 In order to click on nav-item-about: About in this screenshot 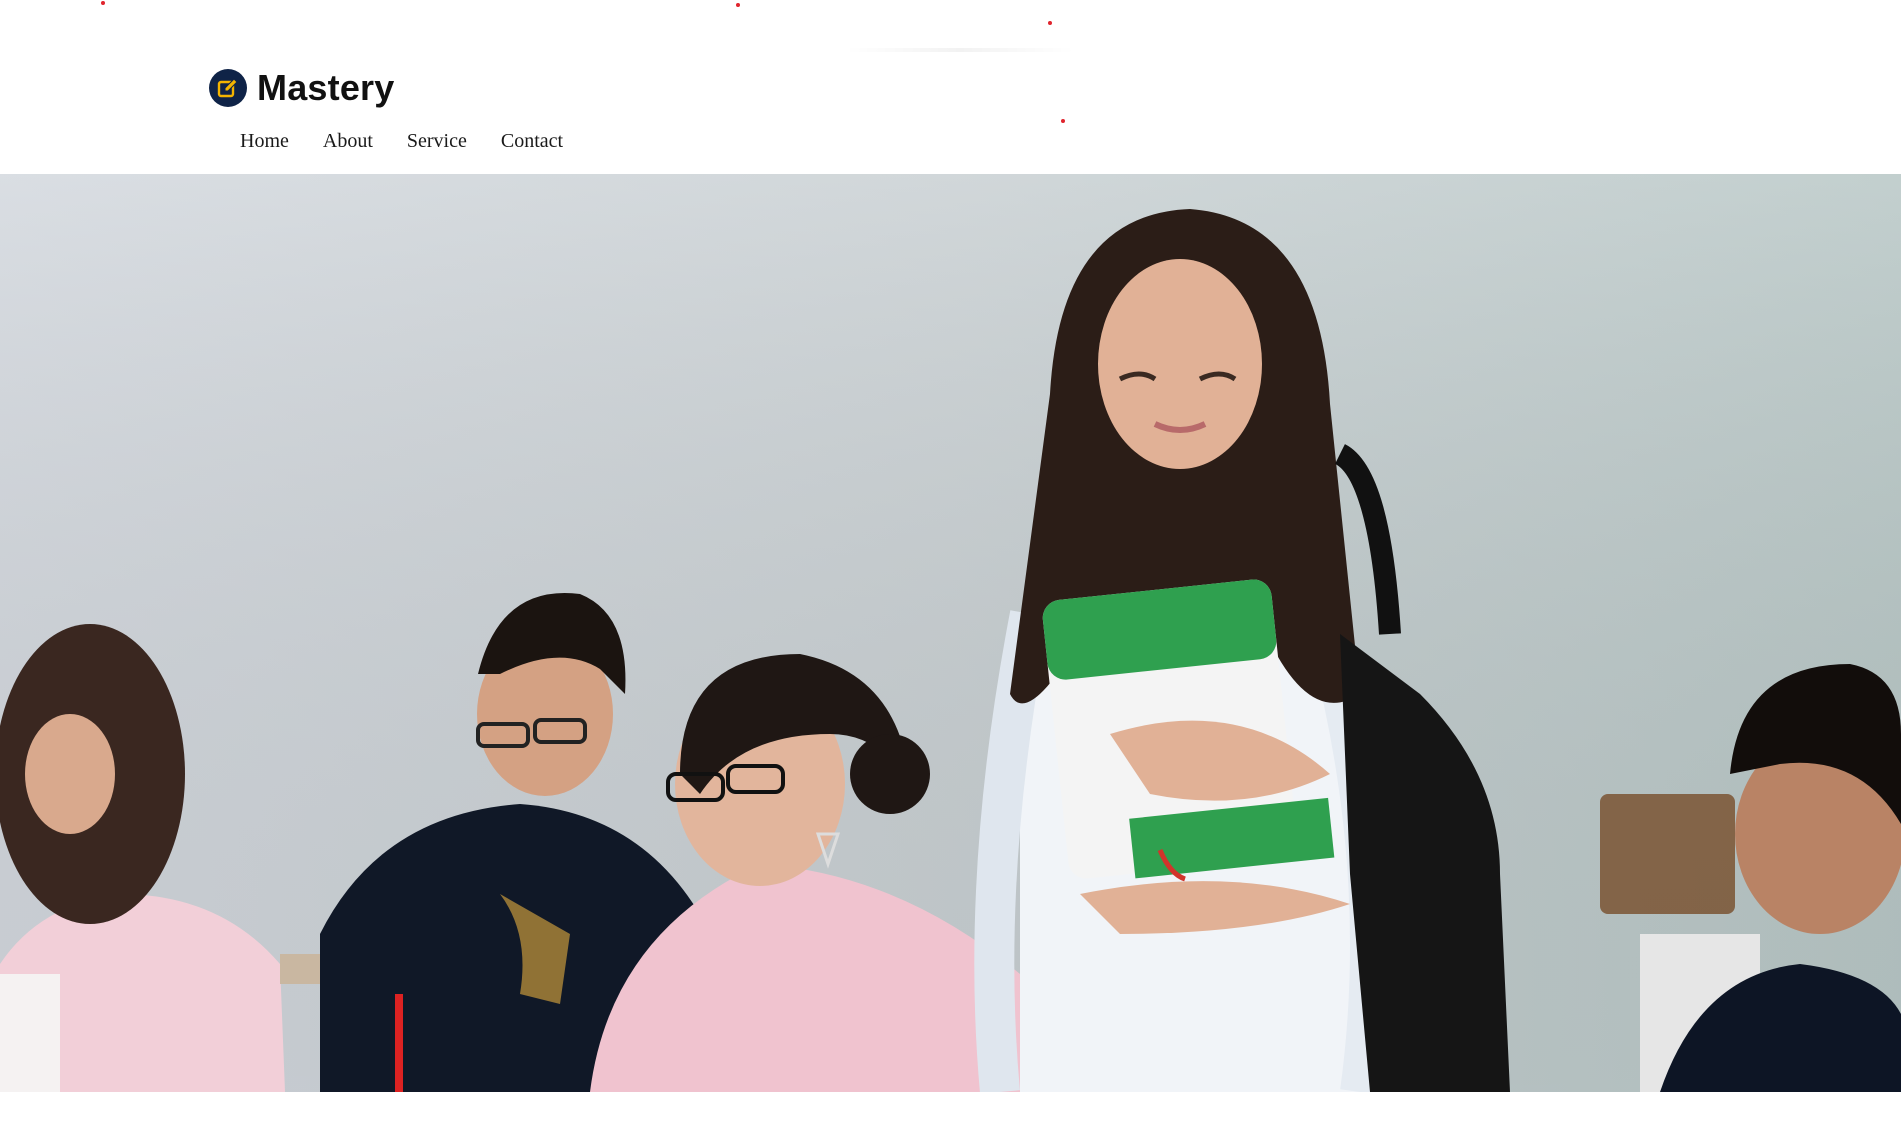, I will do `click(348, 141)`.